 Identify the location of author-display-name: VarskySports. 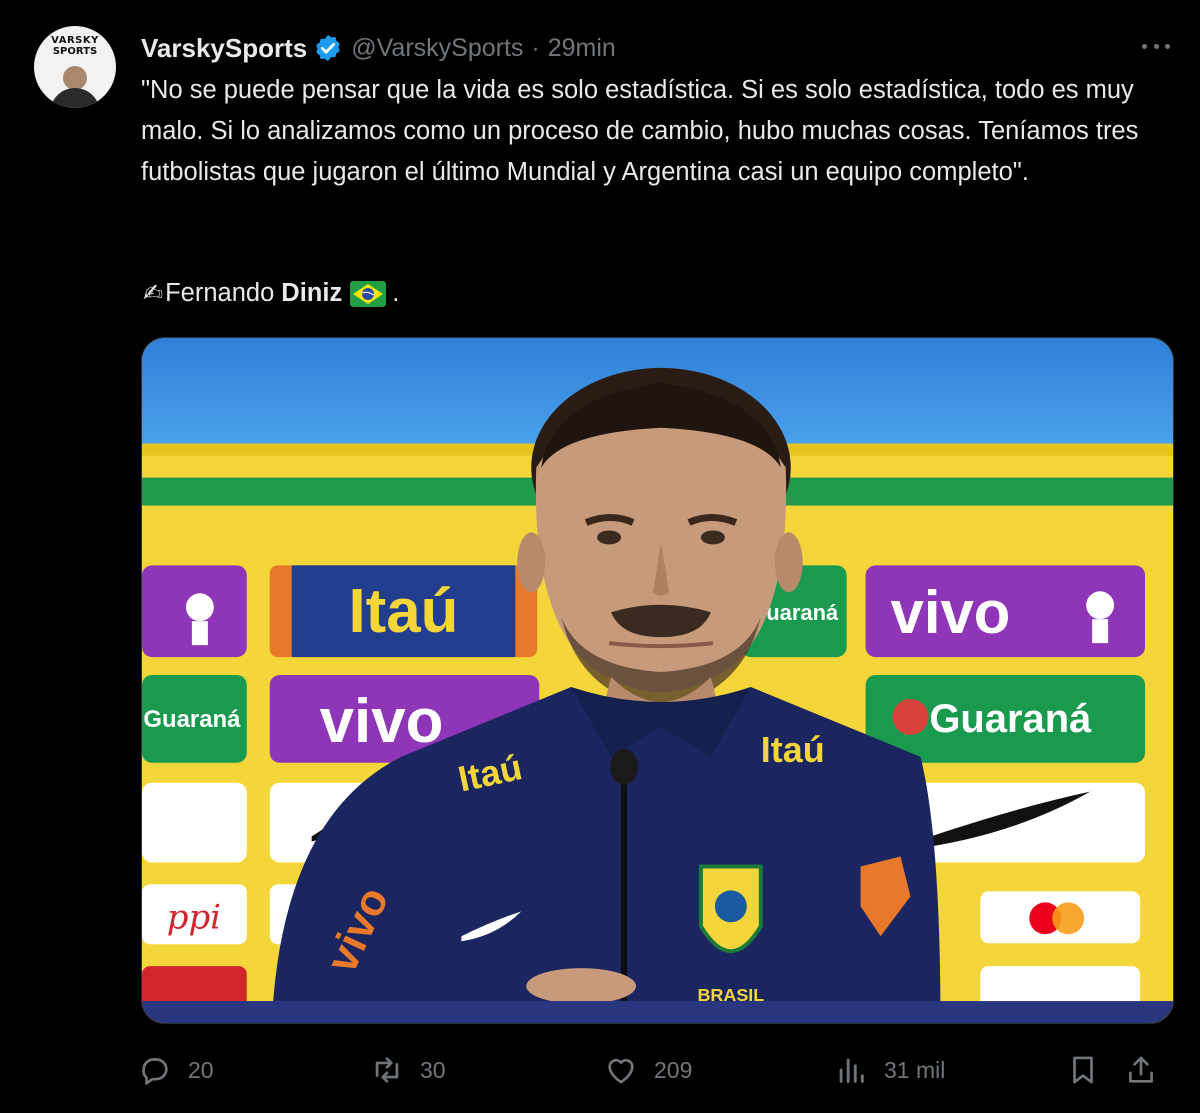
(224, 48).